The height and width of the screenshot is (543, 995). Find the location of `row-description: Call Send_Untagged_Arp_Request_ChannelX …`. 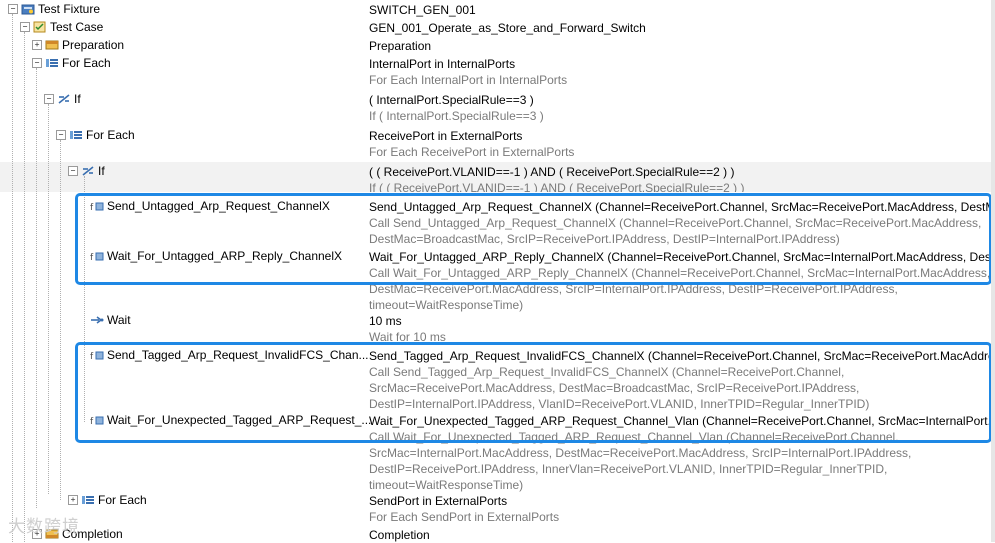

row-description: Call Send_Untagged_Arp_Request_ChannelX … is located at coordinates (675, 223).